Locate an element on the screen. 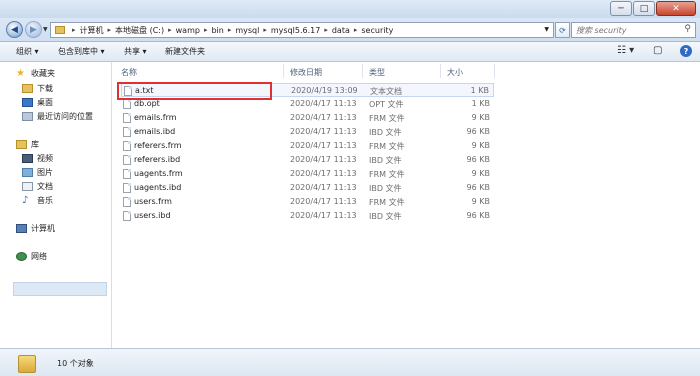 This screenshot has width=700, height=376. maximize-button: □ is located at coordinates (644, 8).